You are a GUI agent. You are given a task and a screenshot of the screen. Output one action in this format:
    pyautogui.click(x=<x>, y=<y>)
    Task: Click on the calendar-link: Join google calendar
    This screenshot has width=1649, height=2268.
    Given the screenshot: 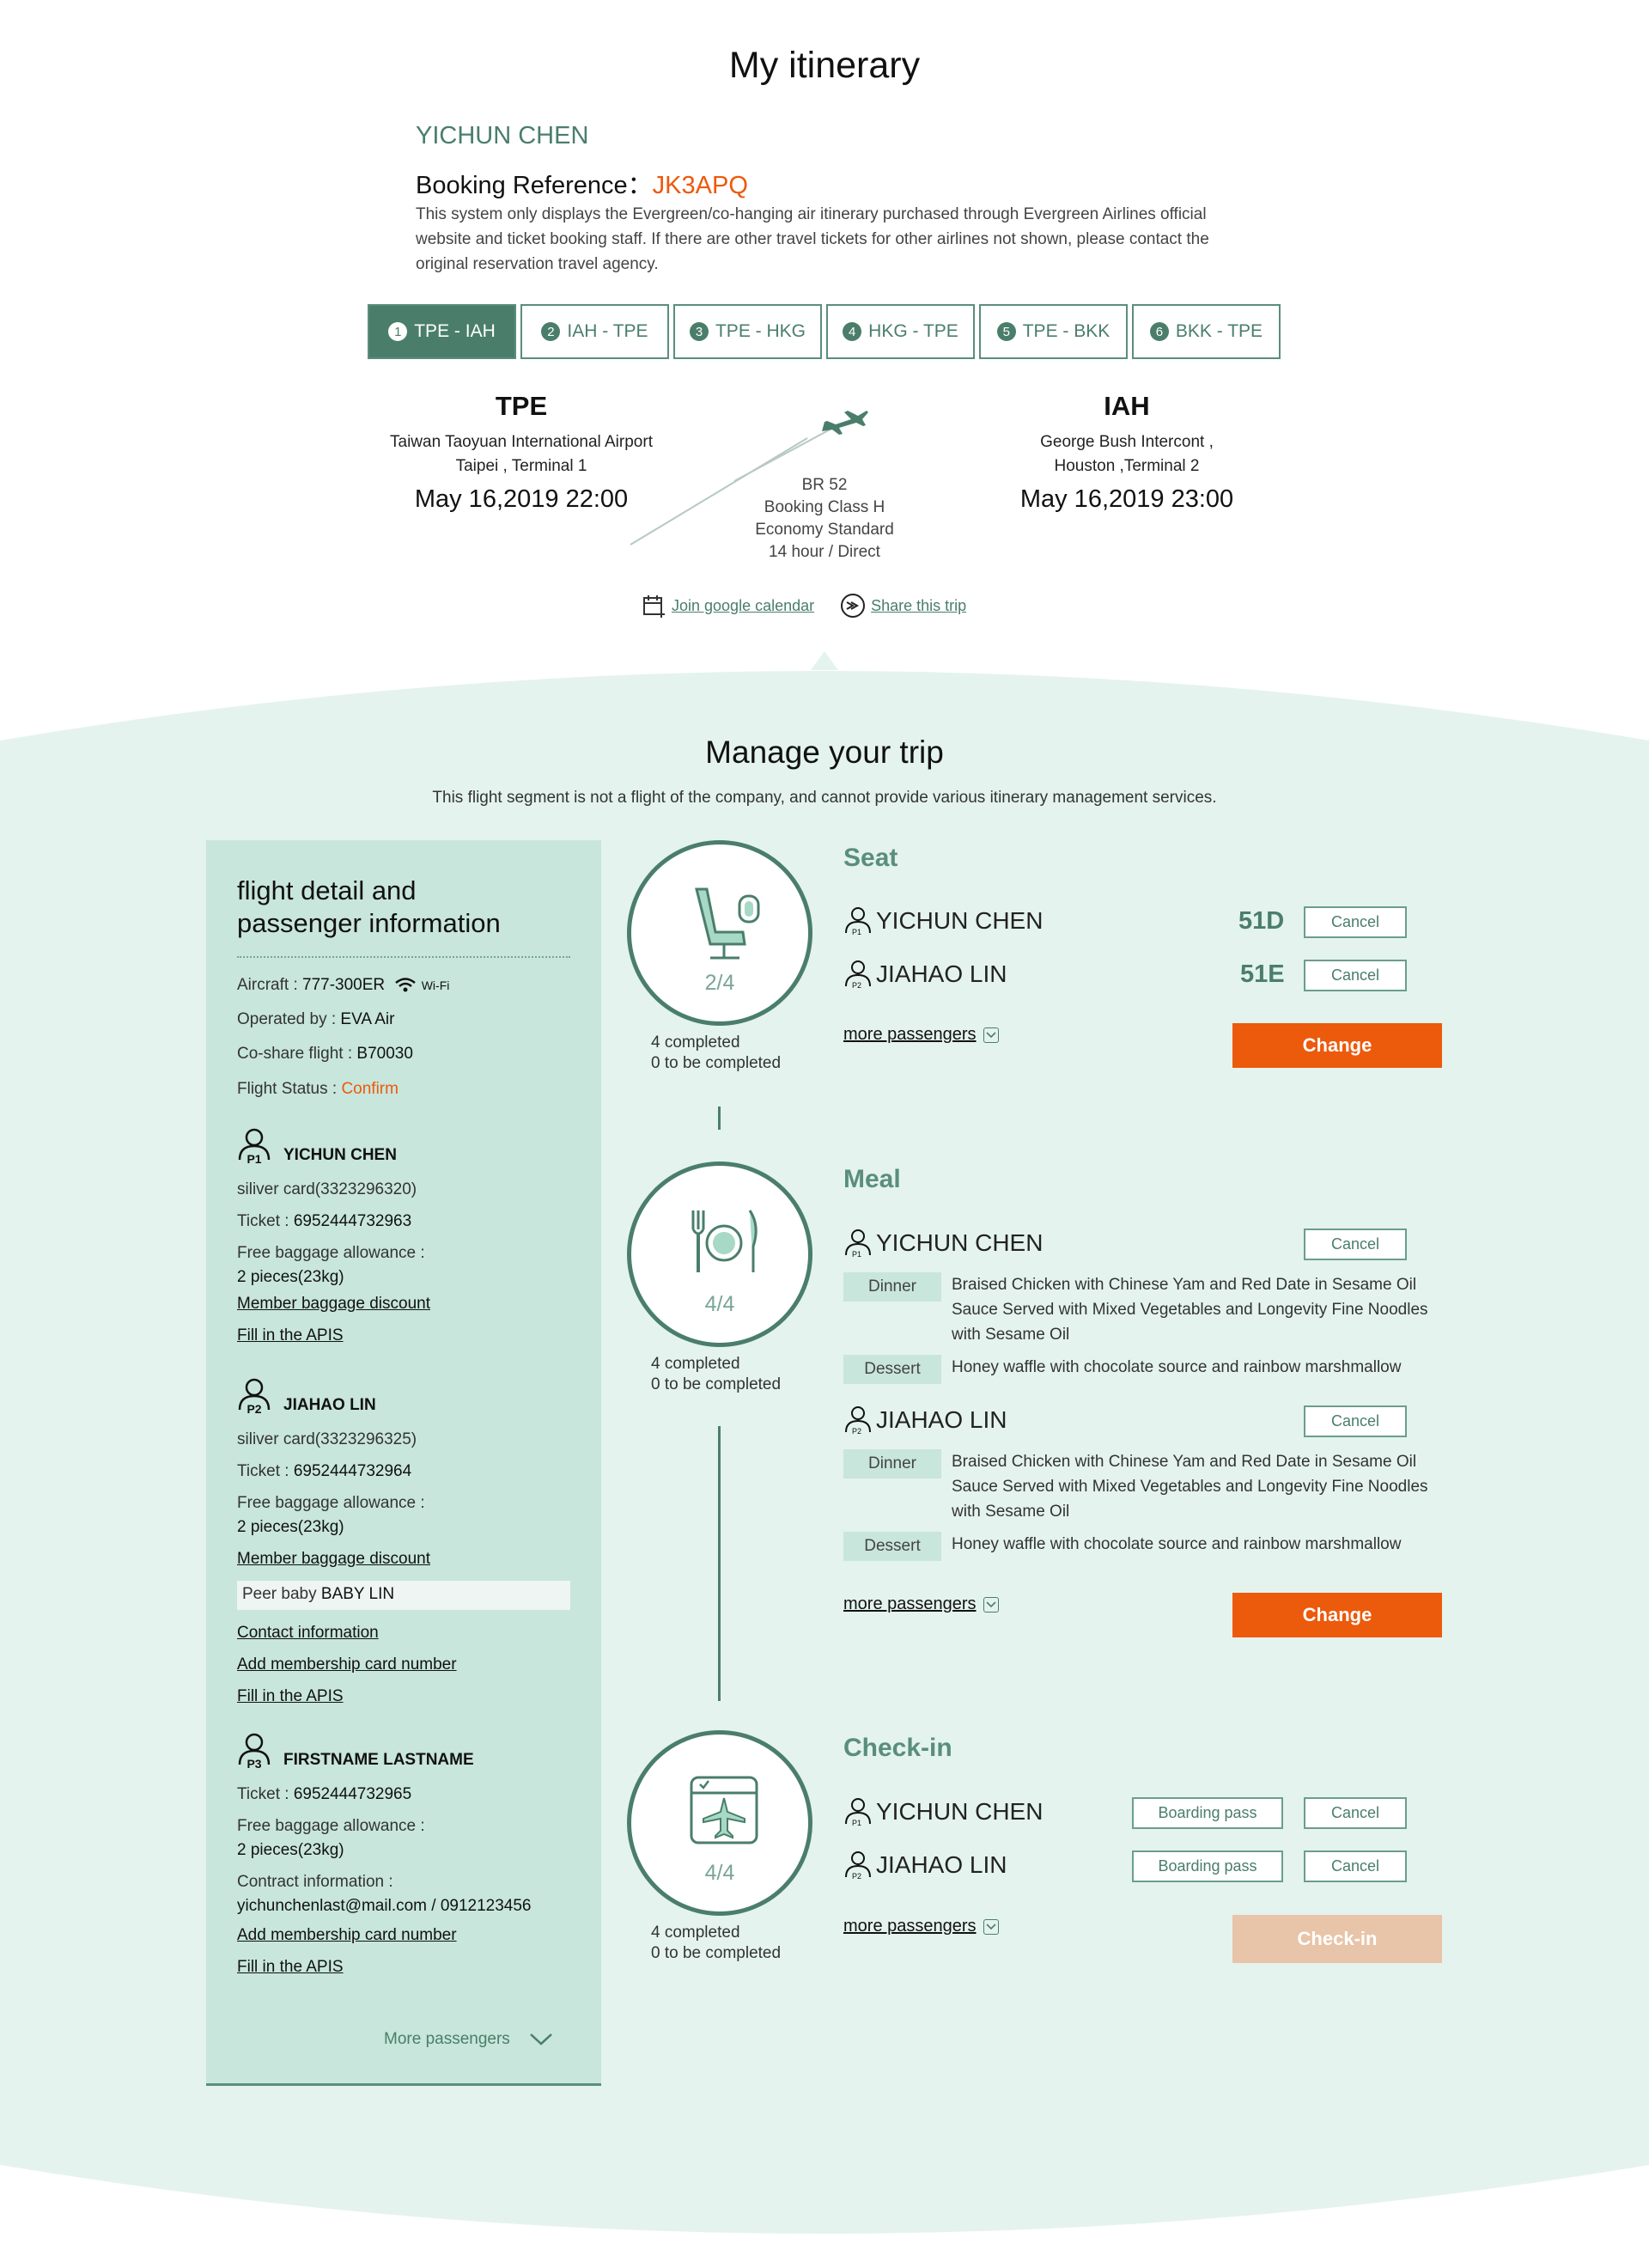 What is the action you would take?
    pyautogui.click(x=728, y=606)
    